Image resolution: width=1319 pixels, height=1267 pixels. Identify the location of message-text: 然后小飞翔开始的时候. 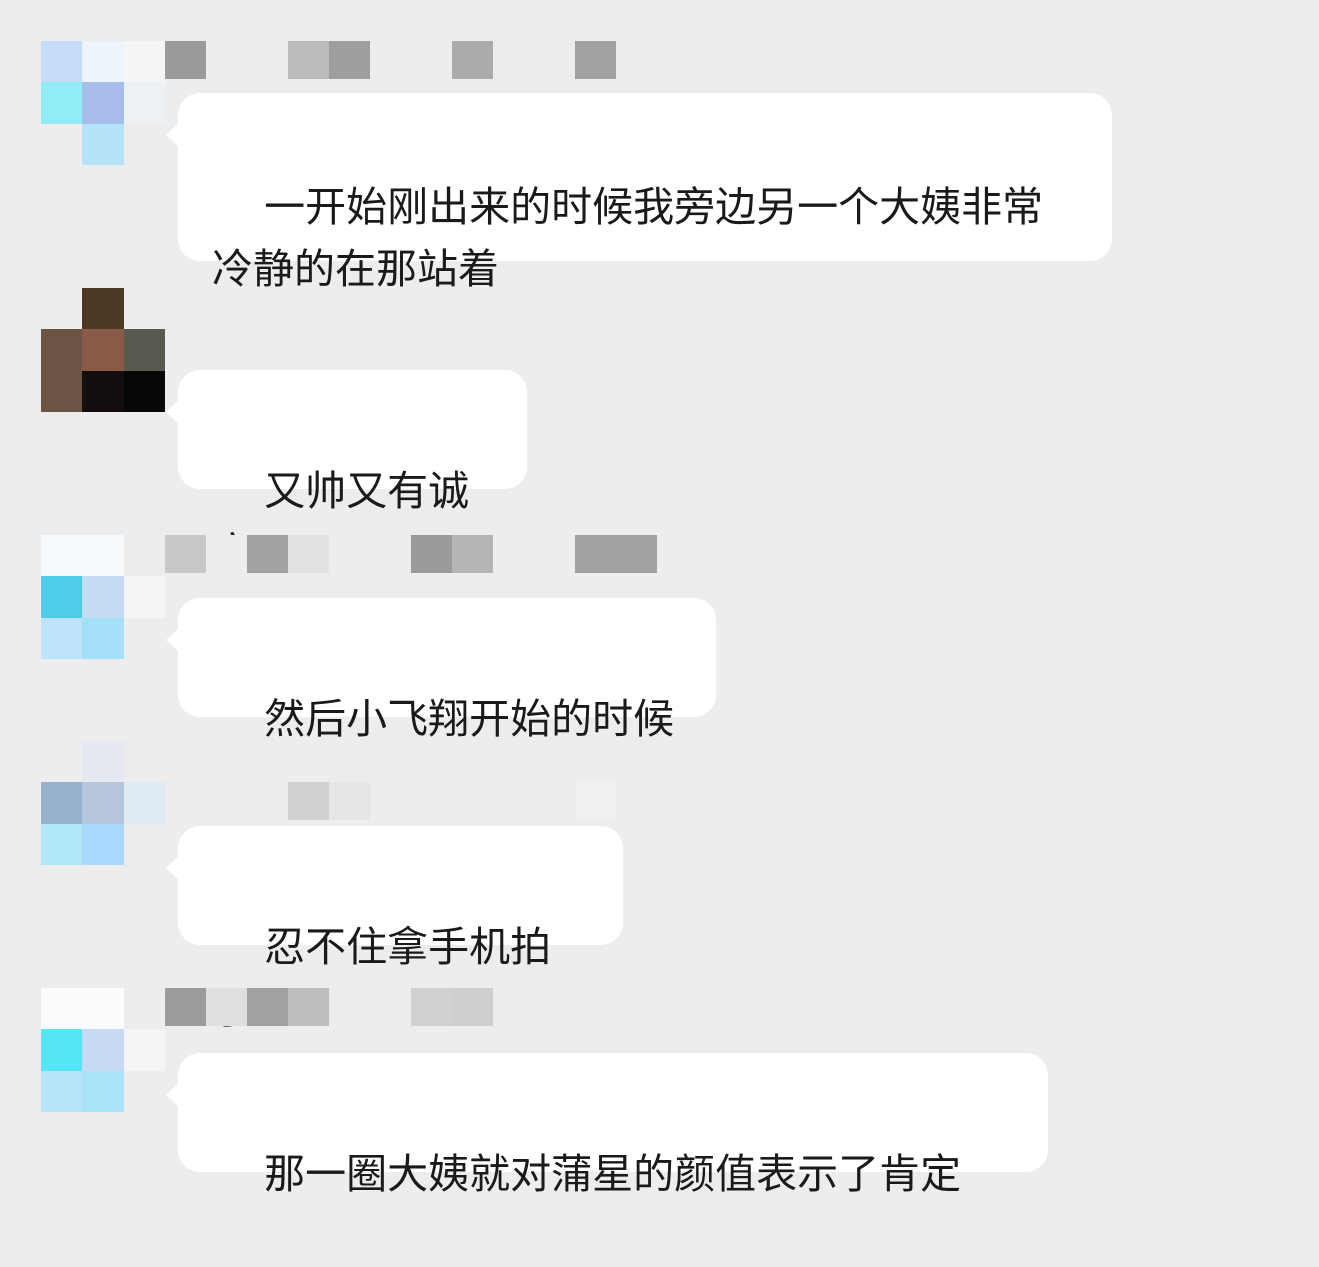
(469, 719).